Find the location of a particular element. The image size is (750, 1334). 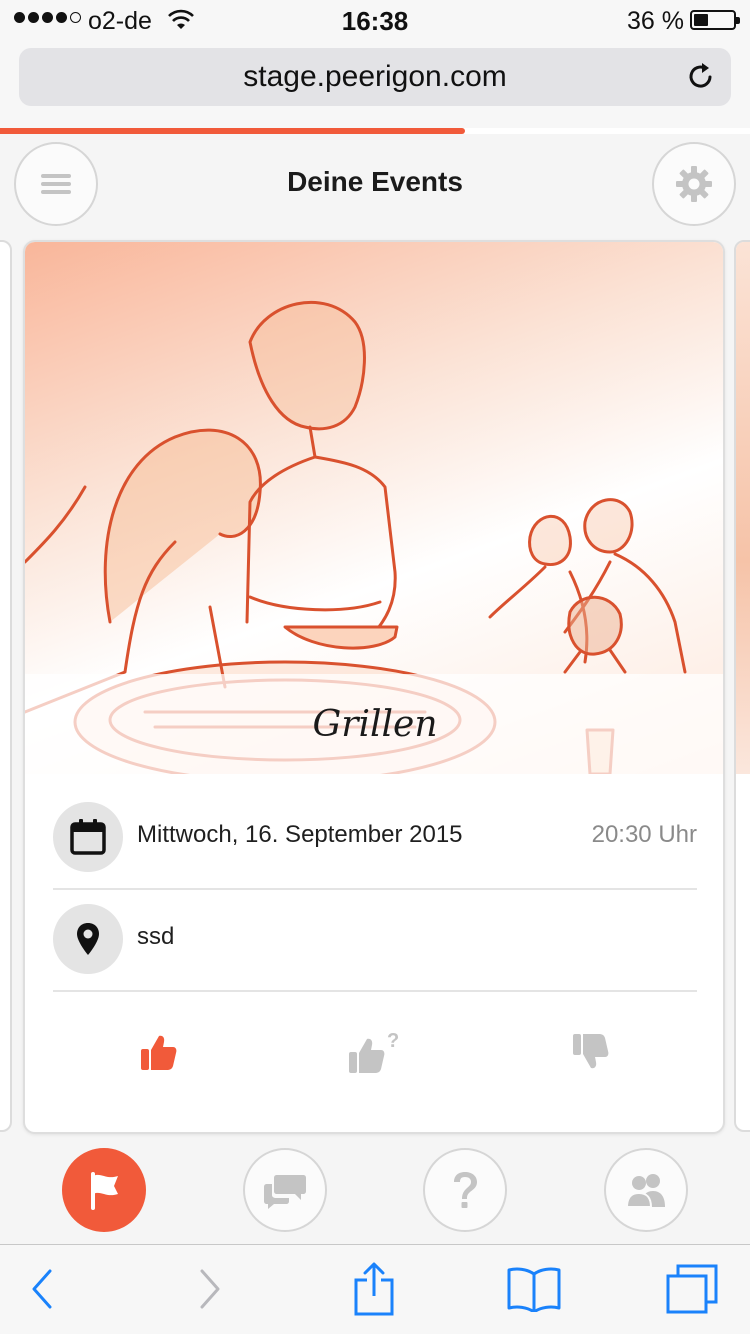

chat-bubbles-icon is located at coordinates (285, 1192).